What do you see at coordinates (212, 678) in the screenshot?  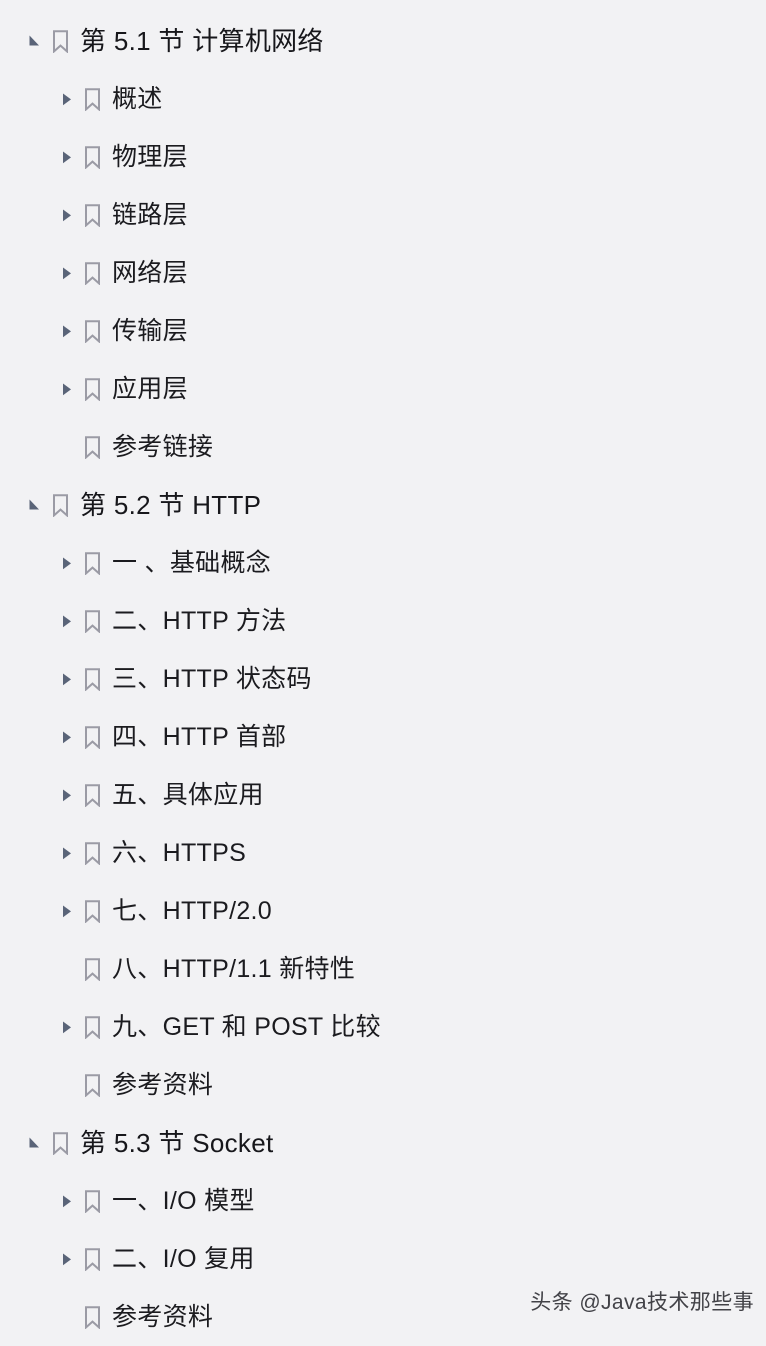 I see `bookmark-label: 三、HTTP 状态码` at bounding box center [212, 678].